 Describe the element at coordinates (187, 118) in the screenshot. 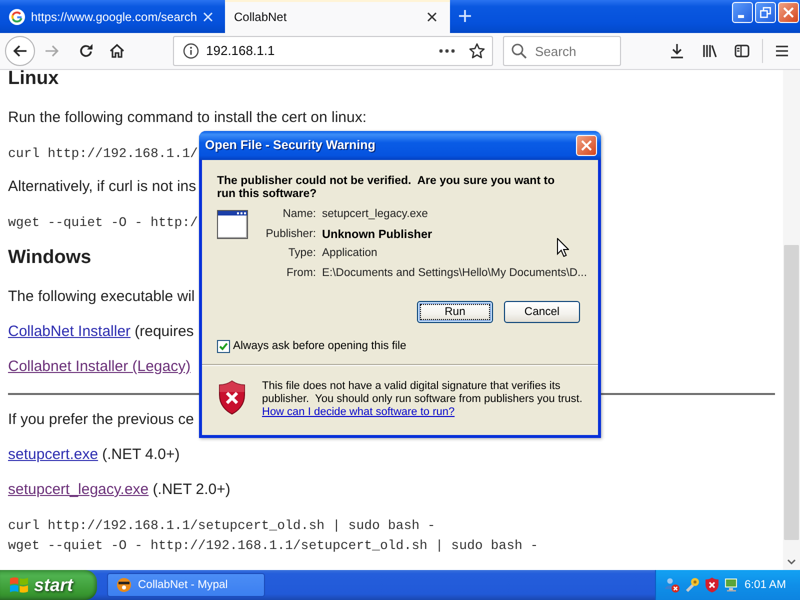

I see `paragraph: Run the following command to install the cert on linux:` at that location.